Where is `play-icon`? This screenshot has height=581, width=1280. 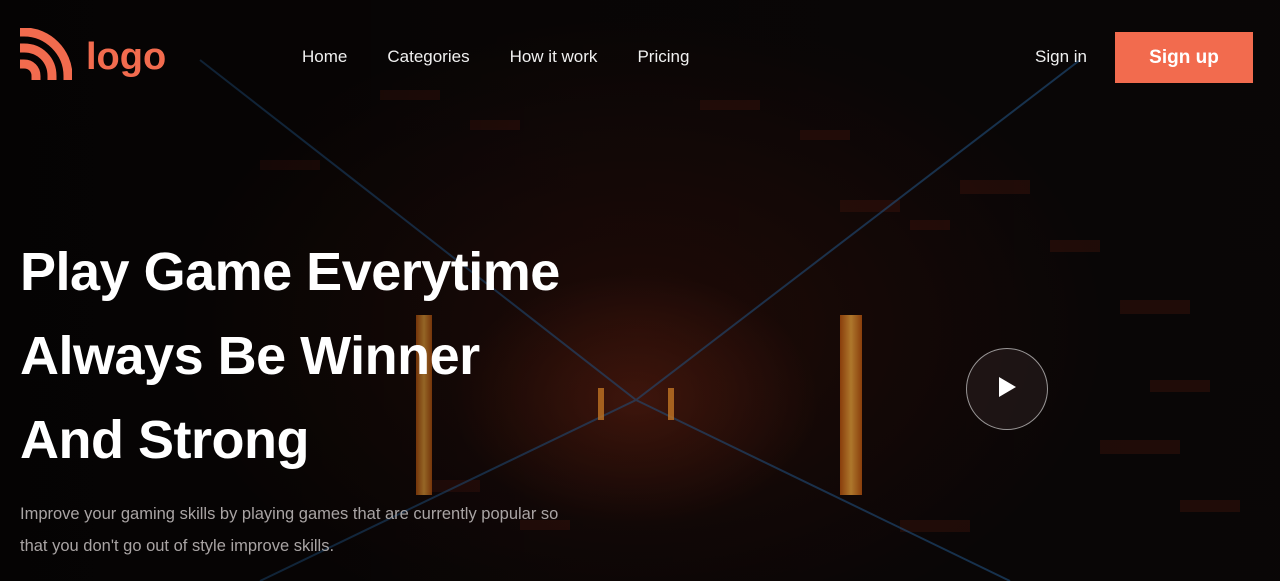 play-icon is located at coordinates (1007, 389).